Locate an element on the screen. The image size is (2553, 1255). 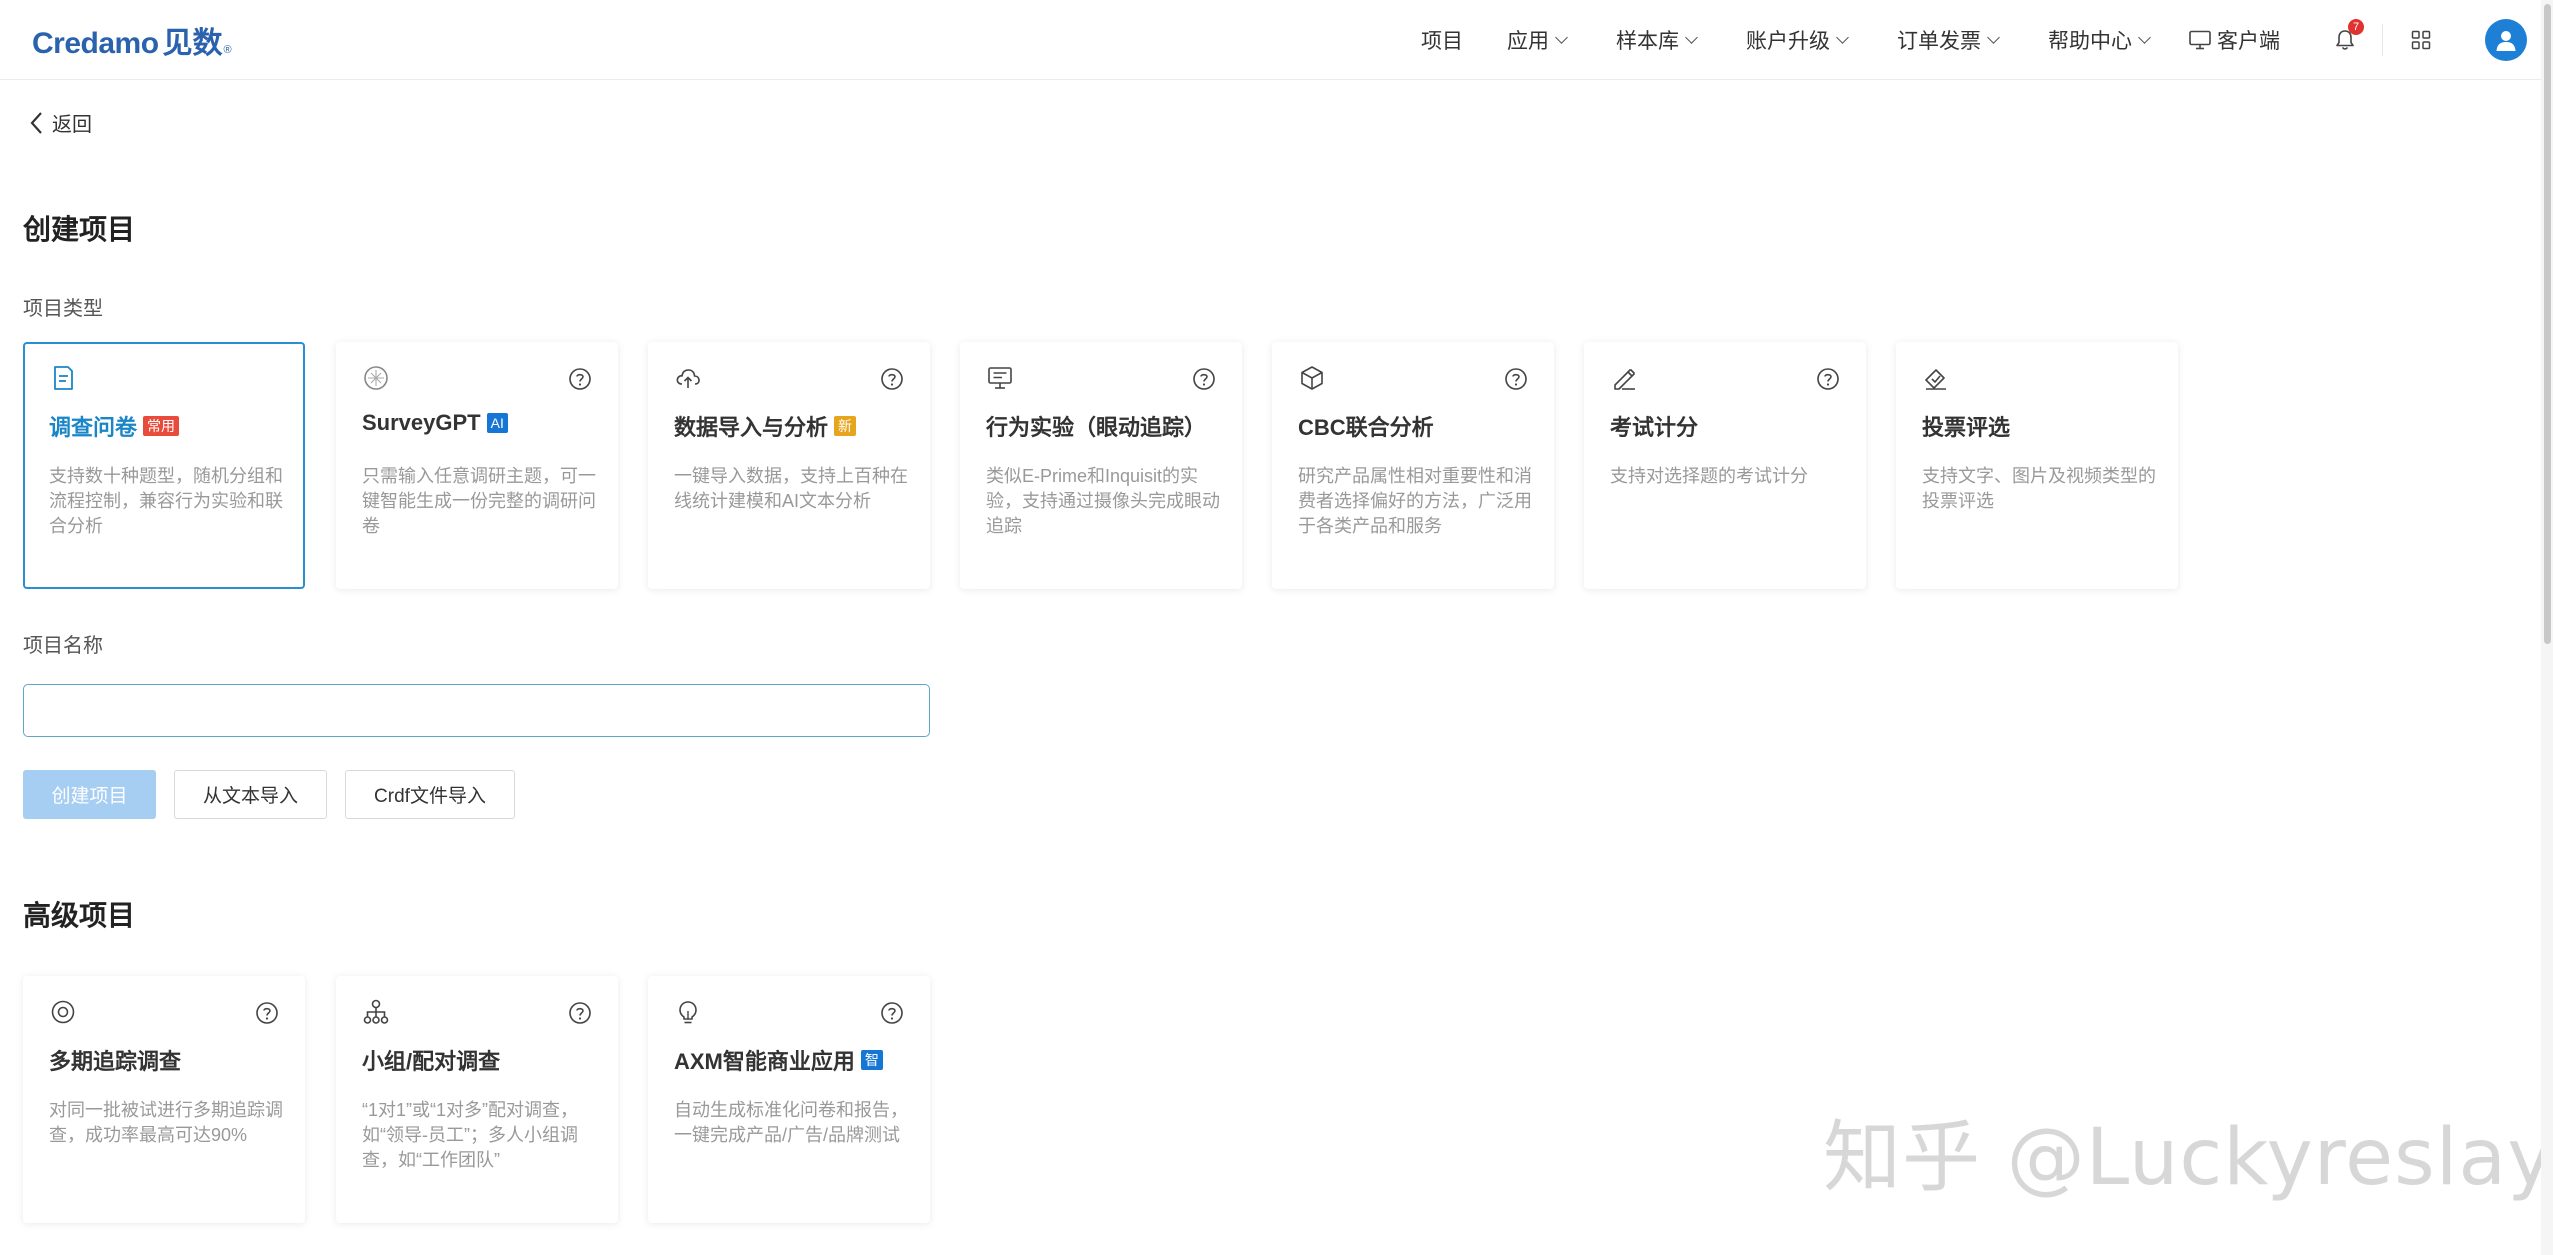
card-description: 对同一批被试进行多期追踪调查，成功率最高可达90% is located at coordinates (166, 1122).